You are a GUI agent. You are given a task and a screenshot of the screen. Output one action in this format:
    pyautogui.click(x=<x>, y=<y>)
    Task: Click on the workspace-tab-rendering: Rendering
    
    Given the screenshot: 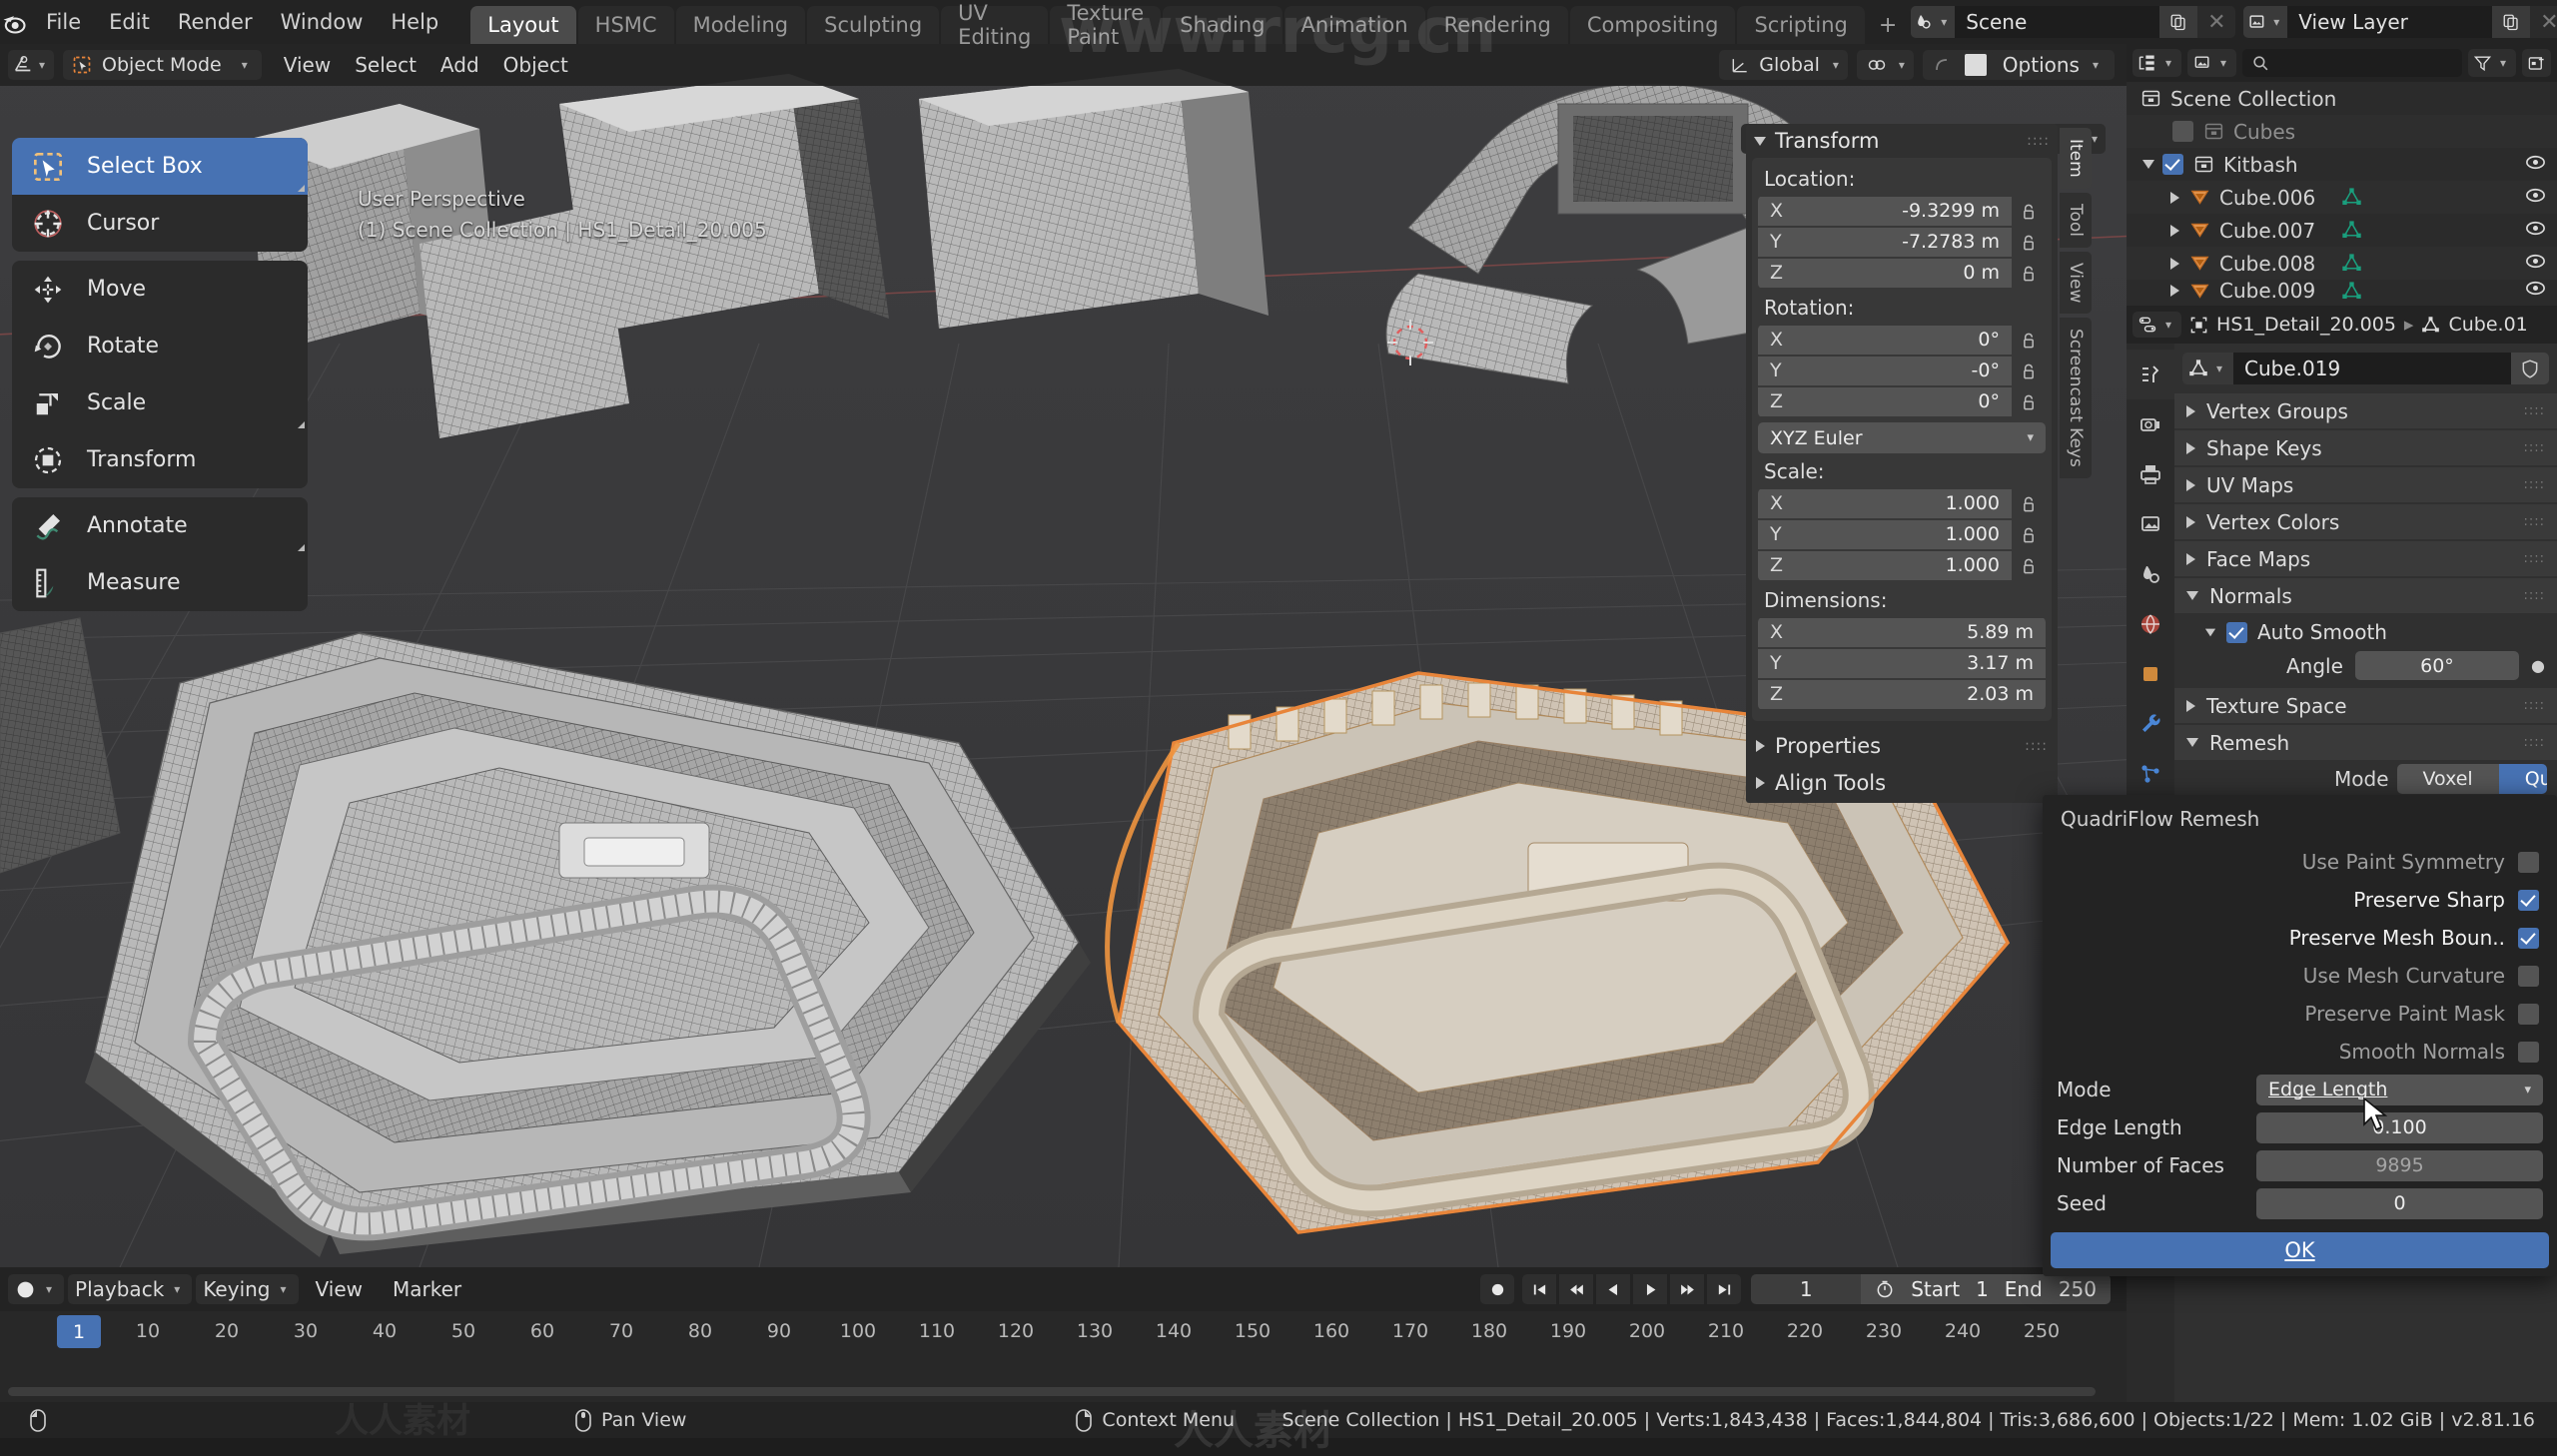 What is the action you would take?
    pyautogui.click(x=1497, y=25)
    